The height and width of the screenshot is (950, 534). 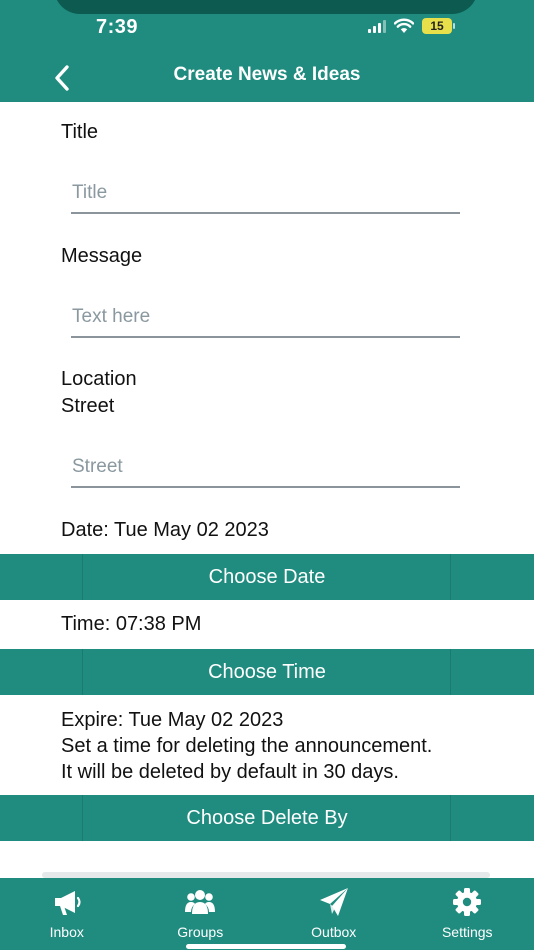 I want to click on tab-settings: Settings, so click(x=467, y=914).